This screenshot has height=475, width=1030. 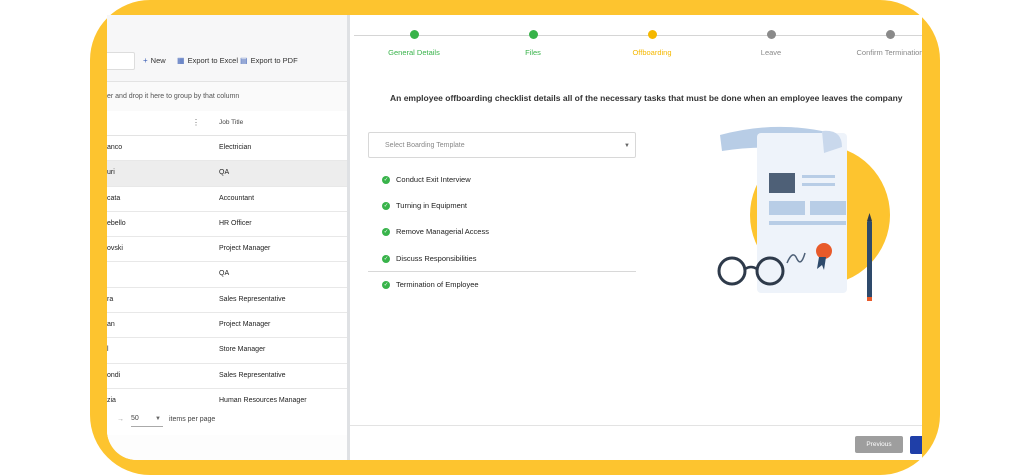 I want to click on pencil-icon, so click(x=869, y=261).